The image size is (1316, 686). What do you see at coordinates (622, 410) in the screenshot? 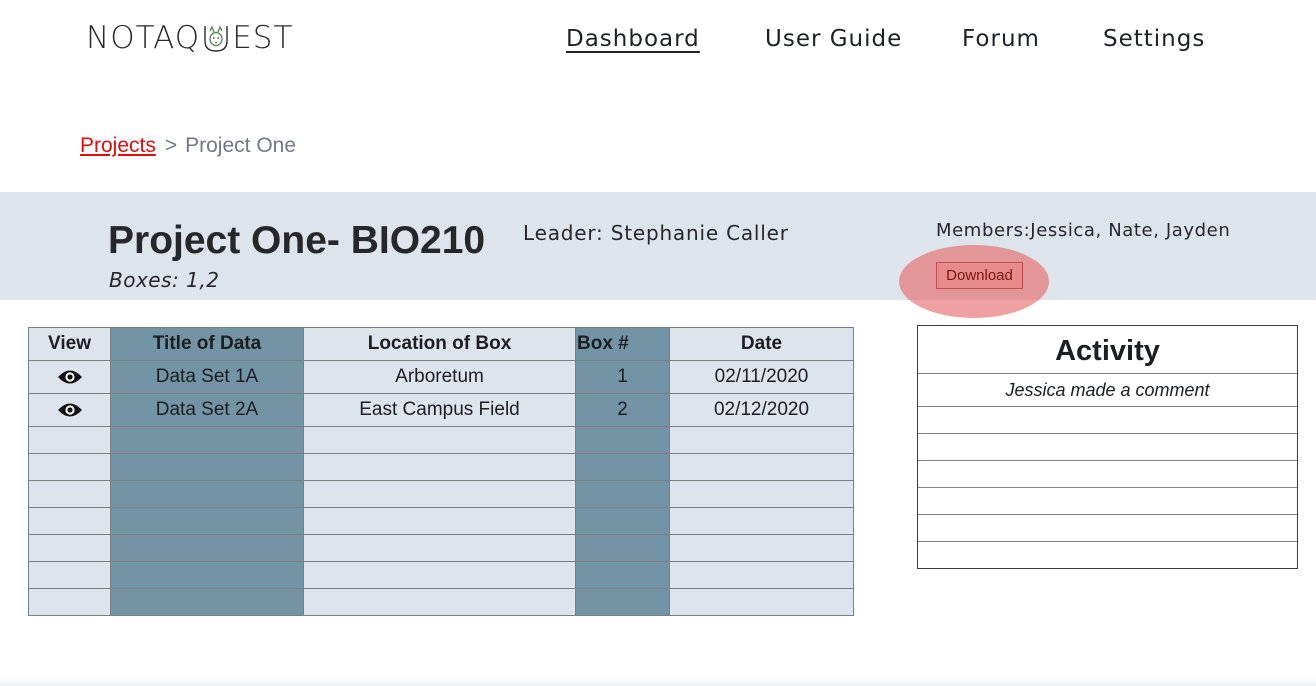
I see `box-cell: 2` at bounding box center [622, 410].